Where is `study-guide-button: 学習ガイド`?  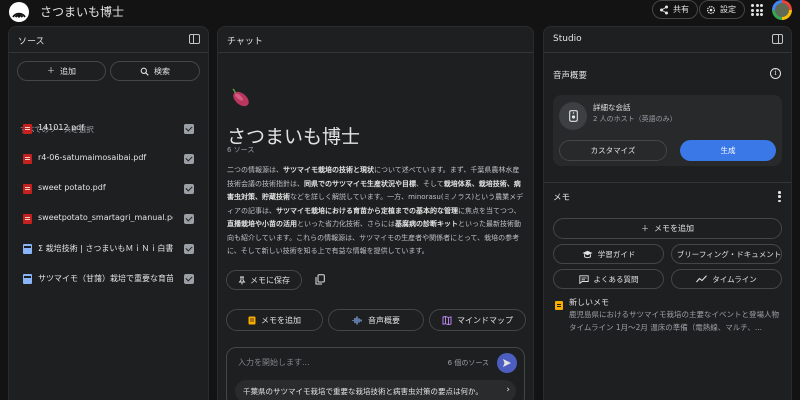 study-guide-button: 学習ガイド is located at coordinates (608, 254).